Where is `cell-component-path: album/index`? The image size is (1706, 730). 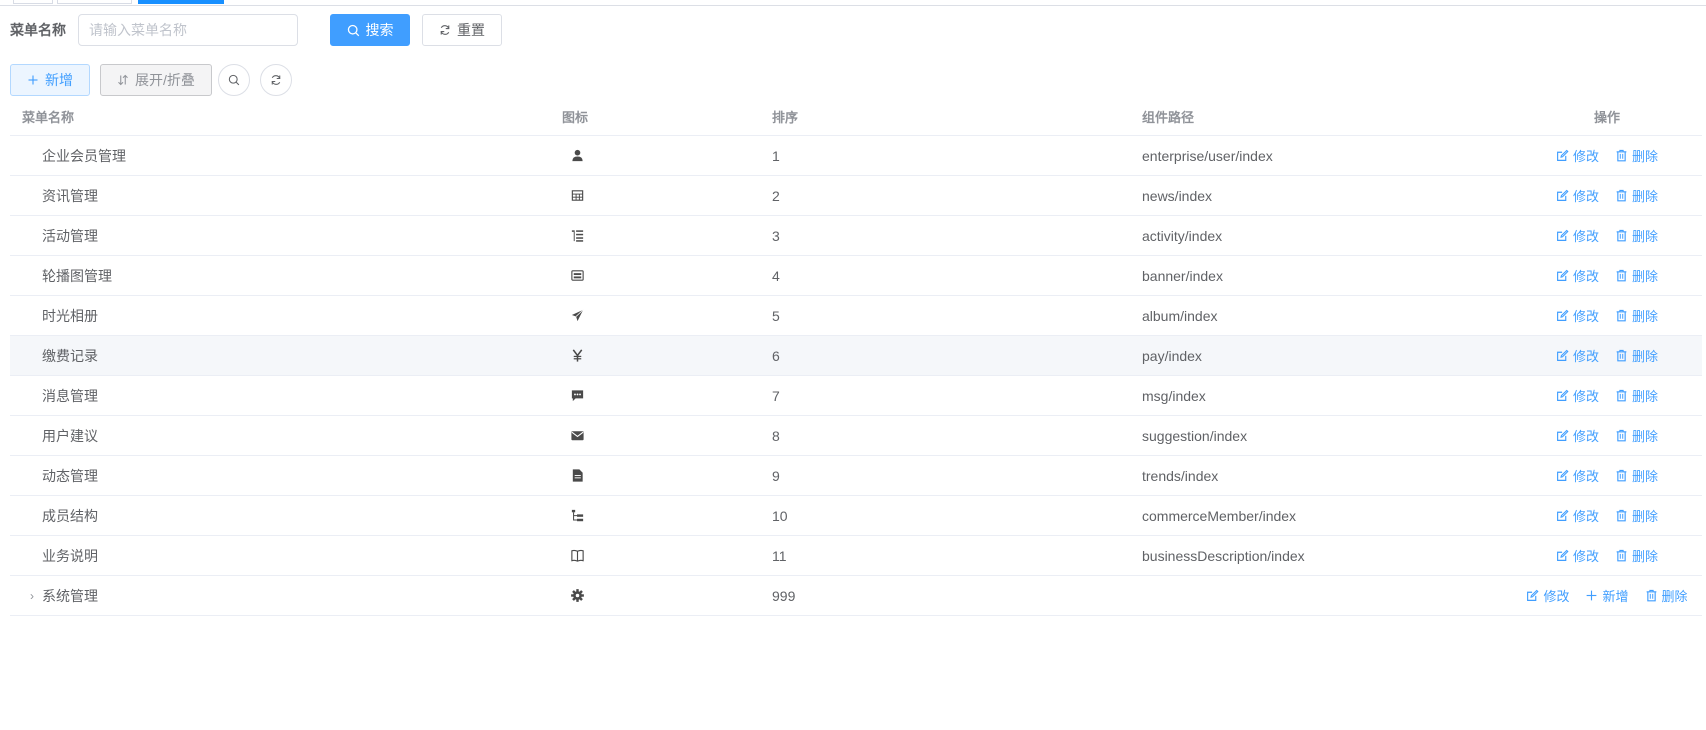 cell-component-path: album/index is located at coordinates (1180, 315).